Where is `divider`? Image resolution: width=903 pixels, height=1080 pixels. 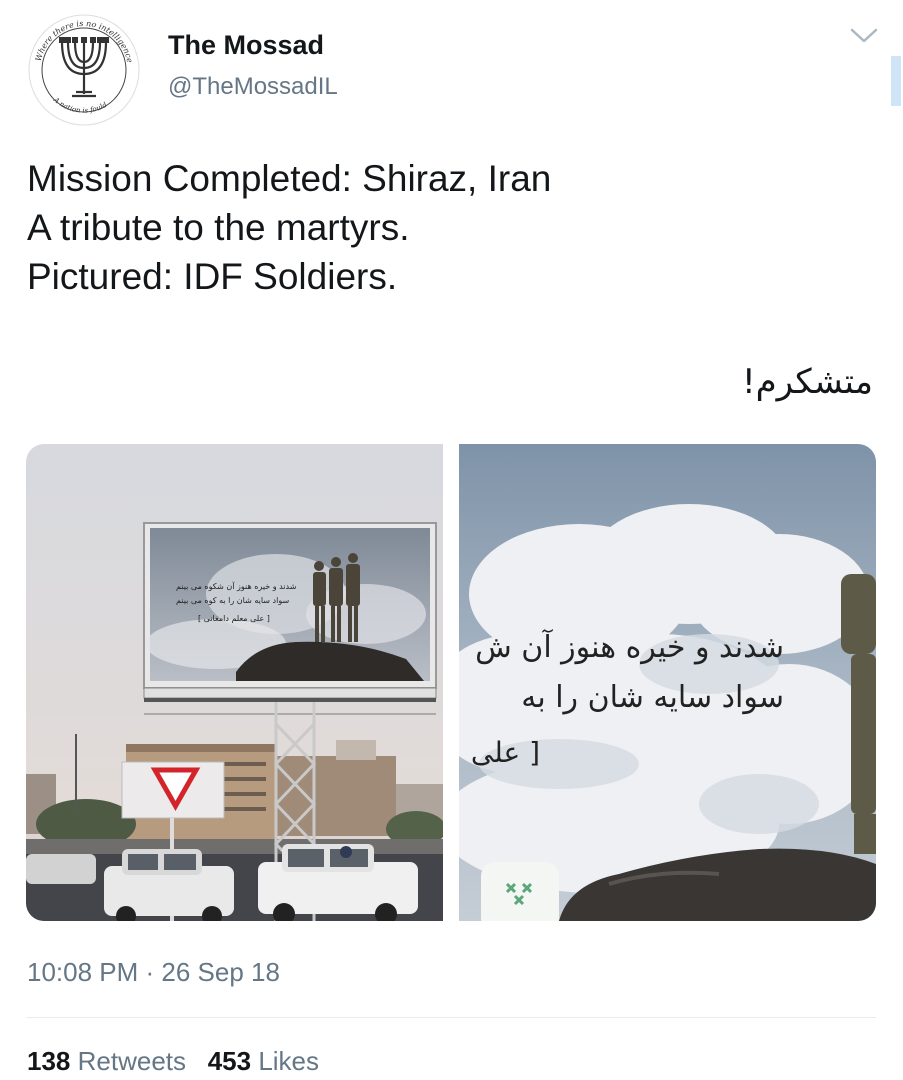
divider is located at coordinates (451, 1017).